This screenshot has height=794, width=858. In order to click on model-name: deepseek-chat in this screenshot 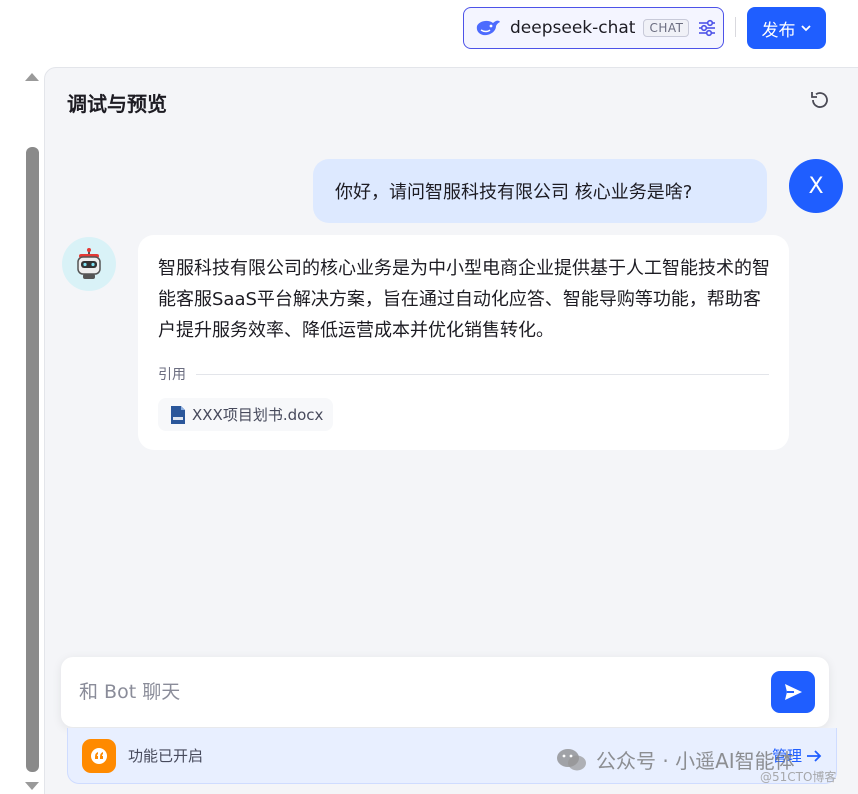, I will do `click(573, 28)`.